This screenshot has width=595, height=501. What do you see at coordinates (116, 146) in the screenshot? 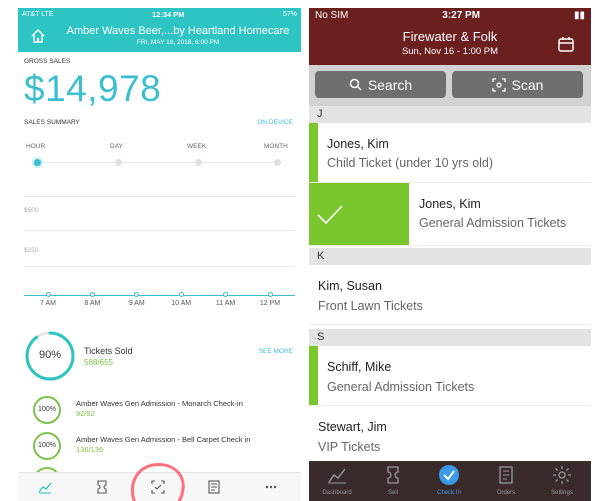
I see `period-day: DAY` at bounding box center [116, 146].